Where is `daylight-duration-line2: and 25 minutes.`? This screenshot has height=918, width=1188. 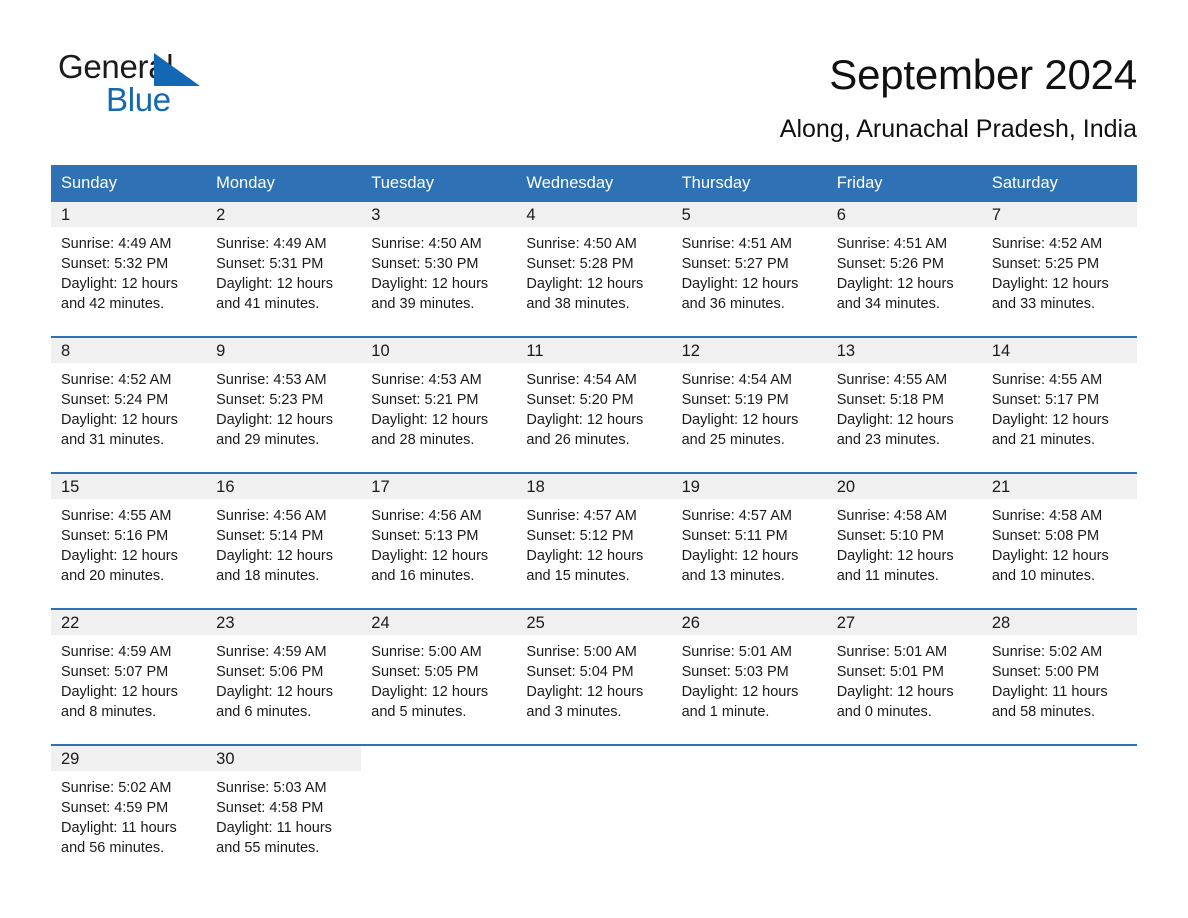 daylight-duration-line2: and 25 minutes. is located at coordinates (733, 440).